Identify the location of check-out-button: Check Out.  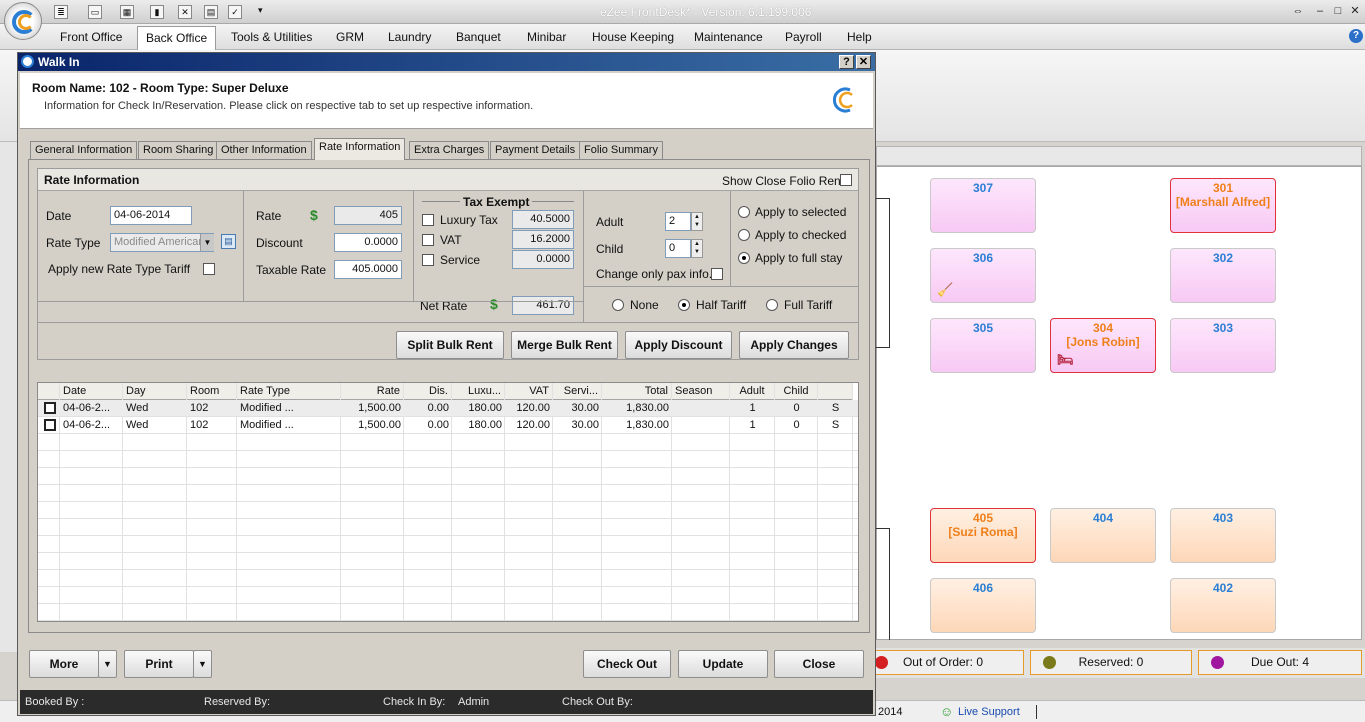
(627, 664).